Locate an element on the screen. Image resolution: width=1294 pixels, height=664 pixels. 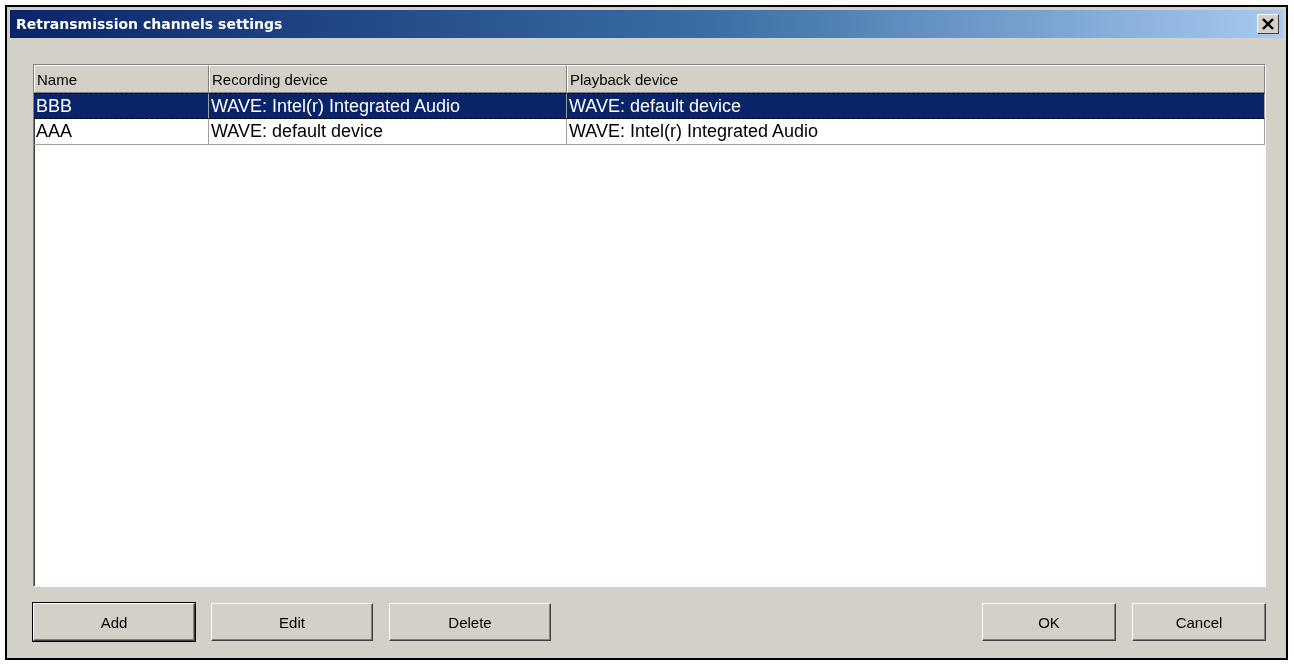
dialog-button: Add is located at coordinates (114, 622).